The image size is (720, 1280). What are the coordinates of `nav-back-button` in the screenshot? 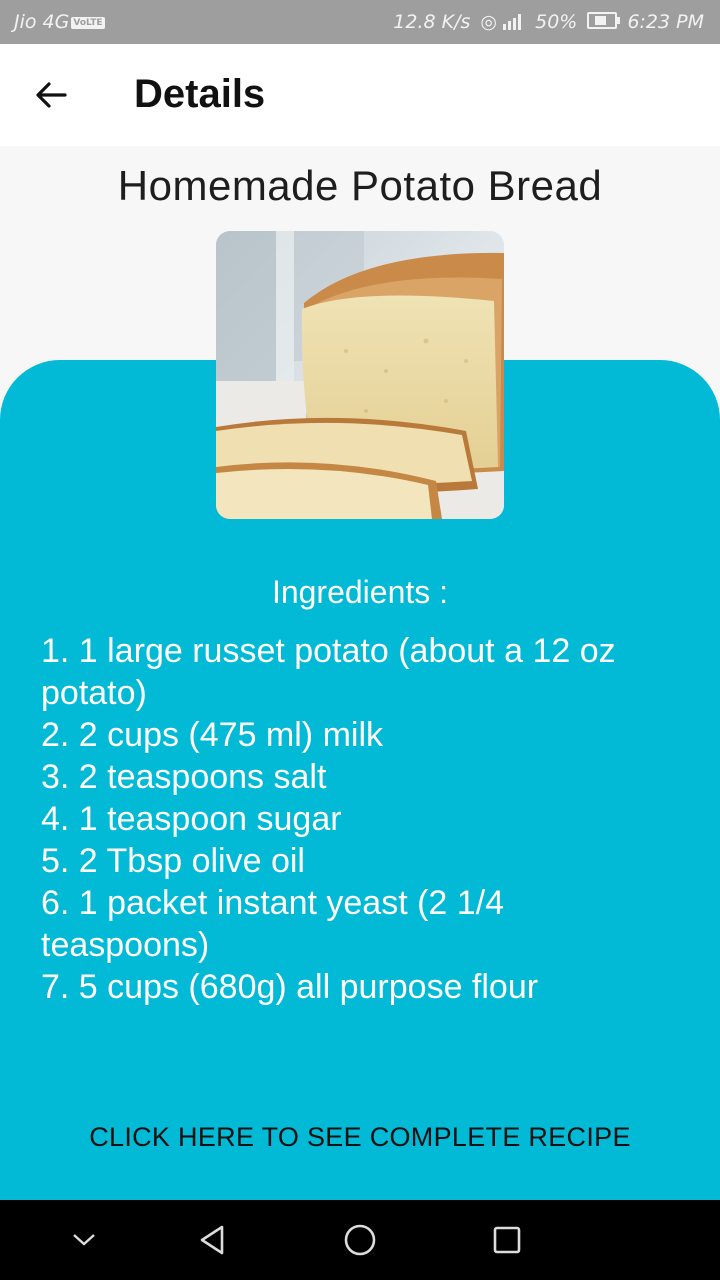 It's located at (212, 1240).